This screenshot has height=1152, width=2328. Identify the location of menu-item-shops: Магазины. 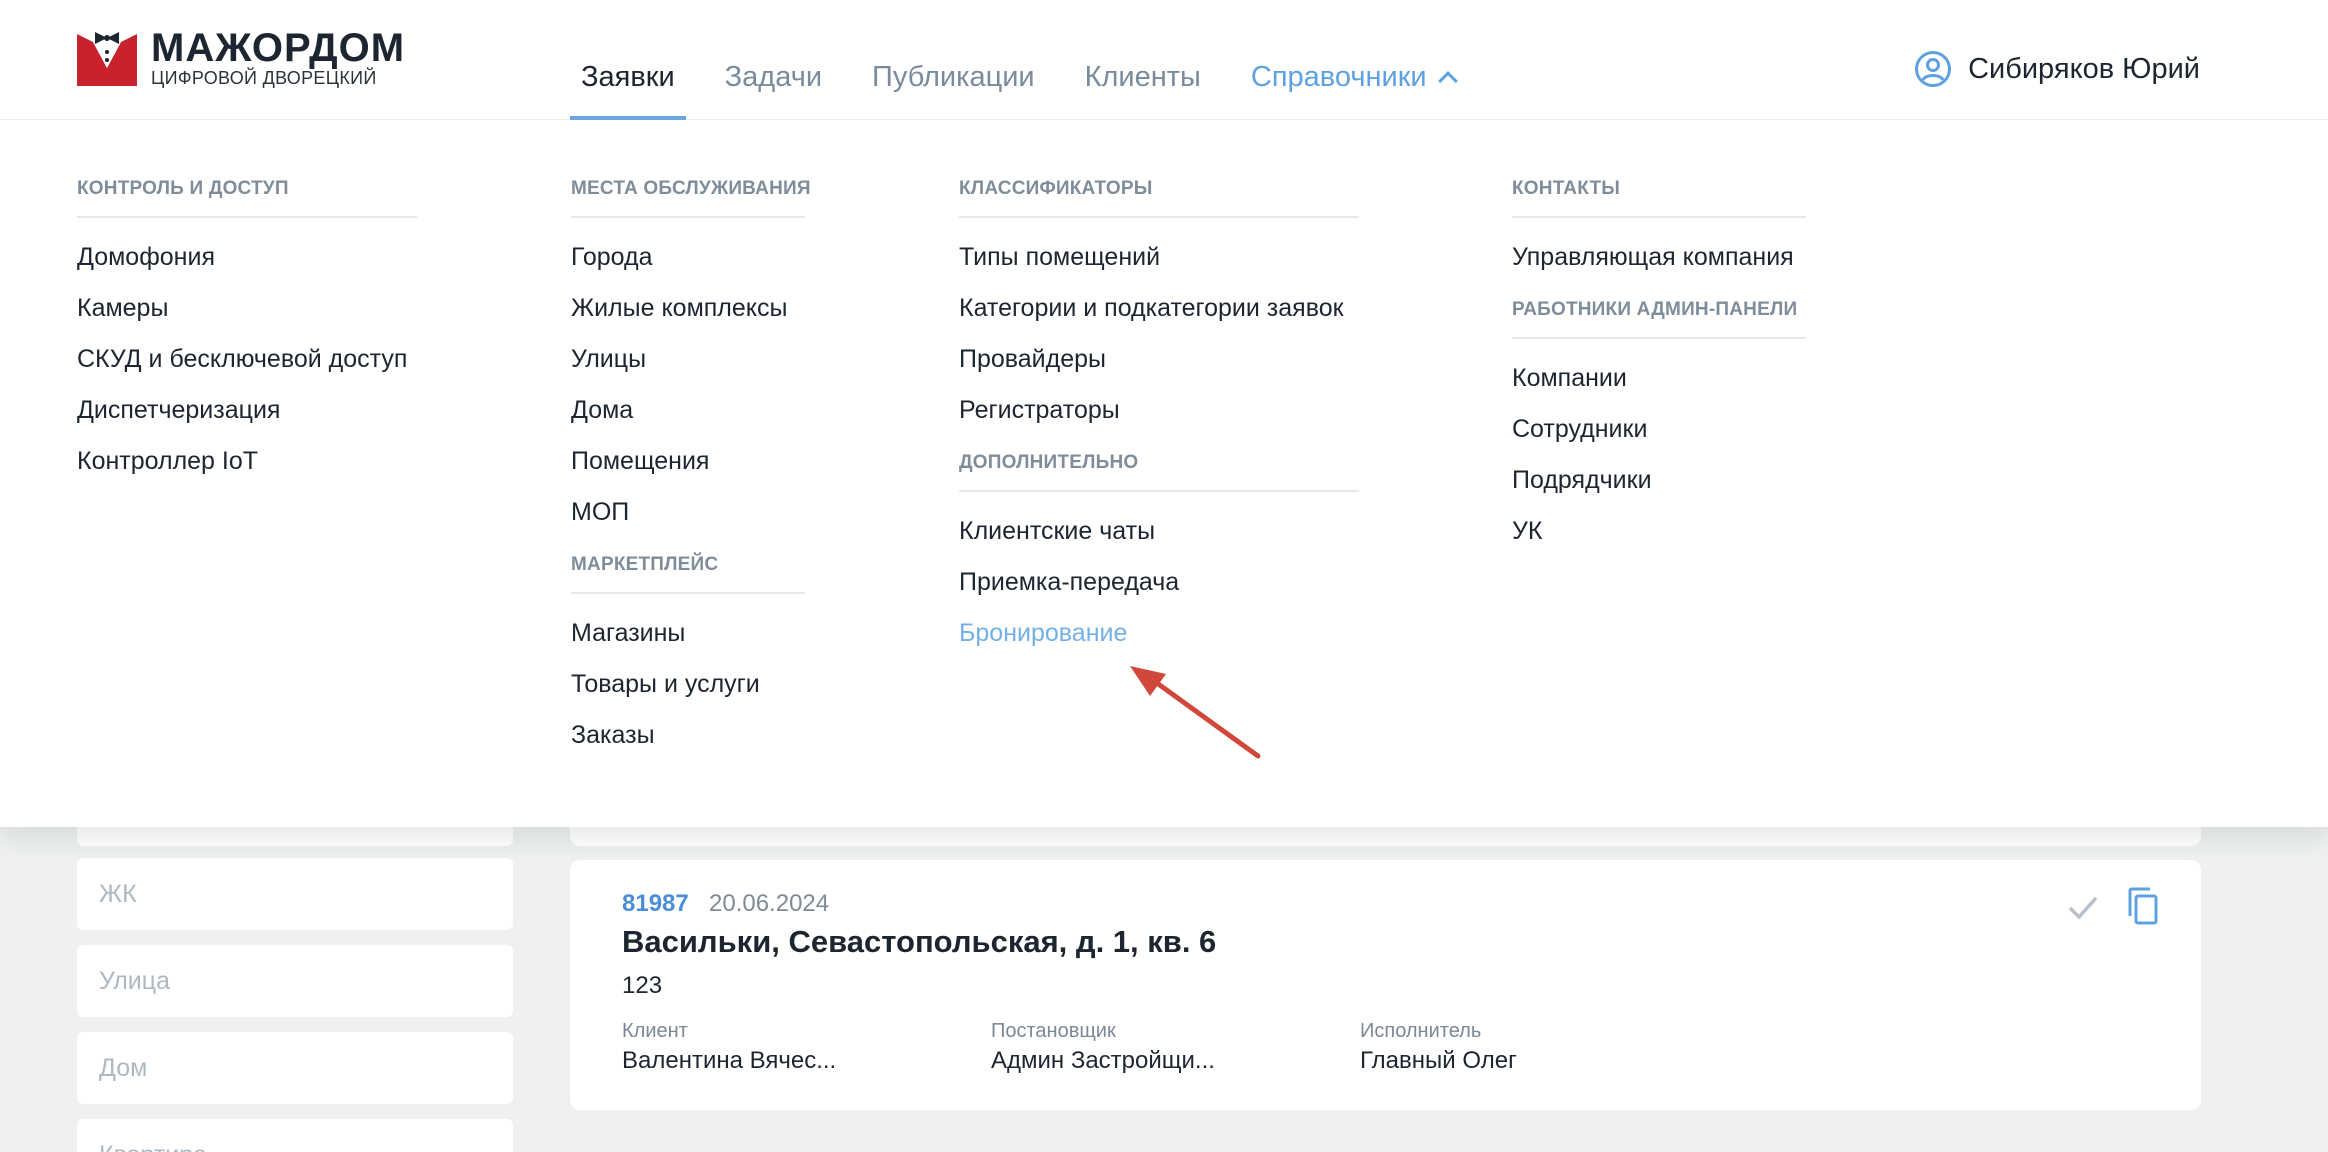
(688, 633).